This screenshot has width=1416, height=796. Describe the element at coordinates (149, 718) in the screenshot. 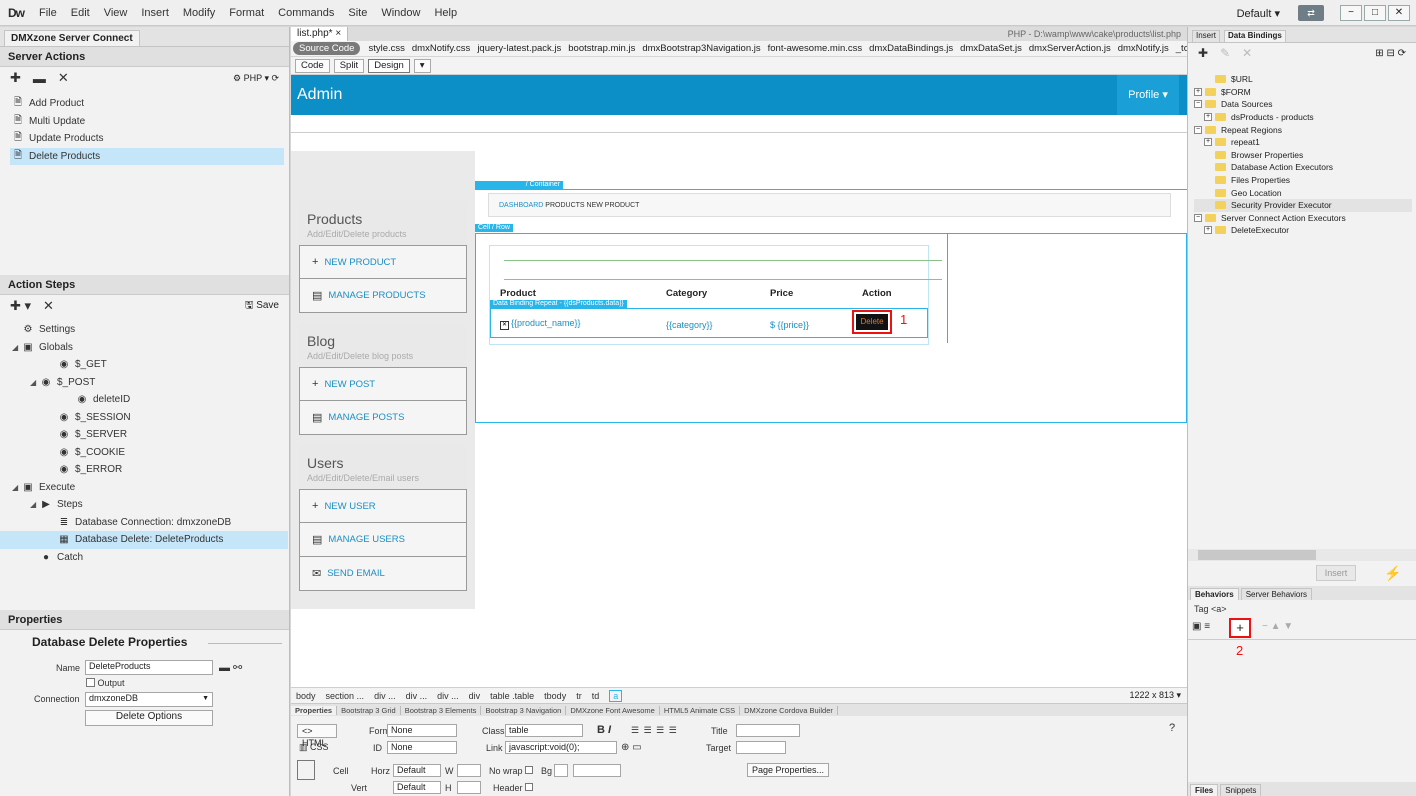

I see `delete-options-button: Delete Options` at that location.